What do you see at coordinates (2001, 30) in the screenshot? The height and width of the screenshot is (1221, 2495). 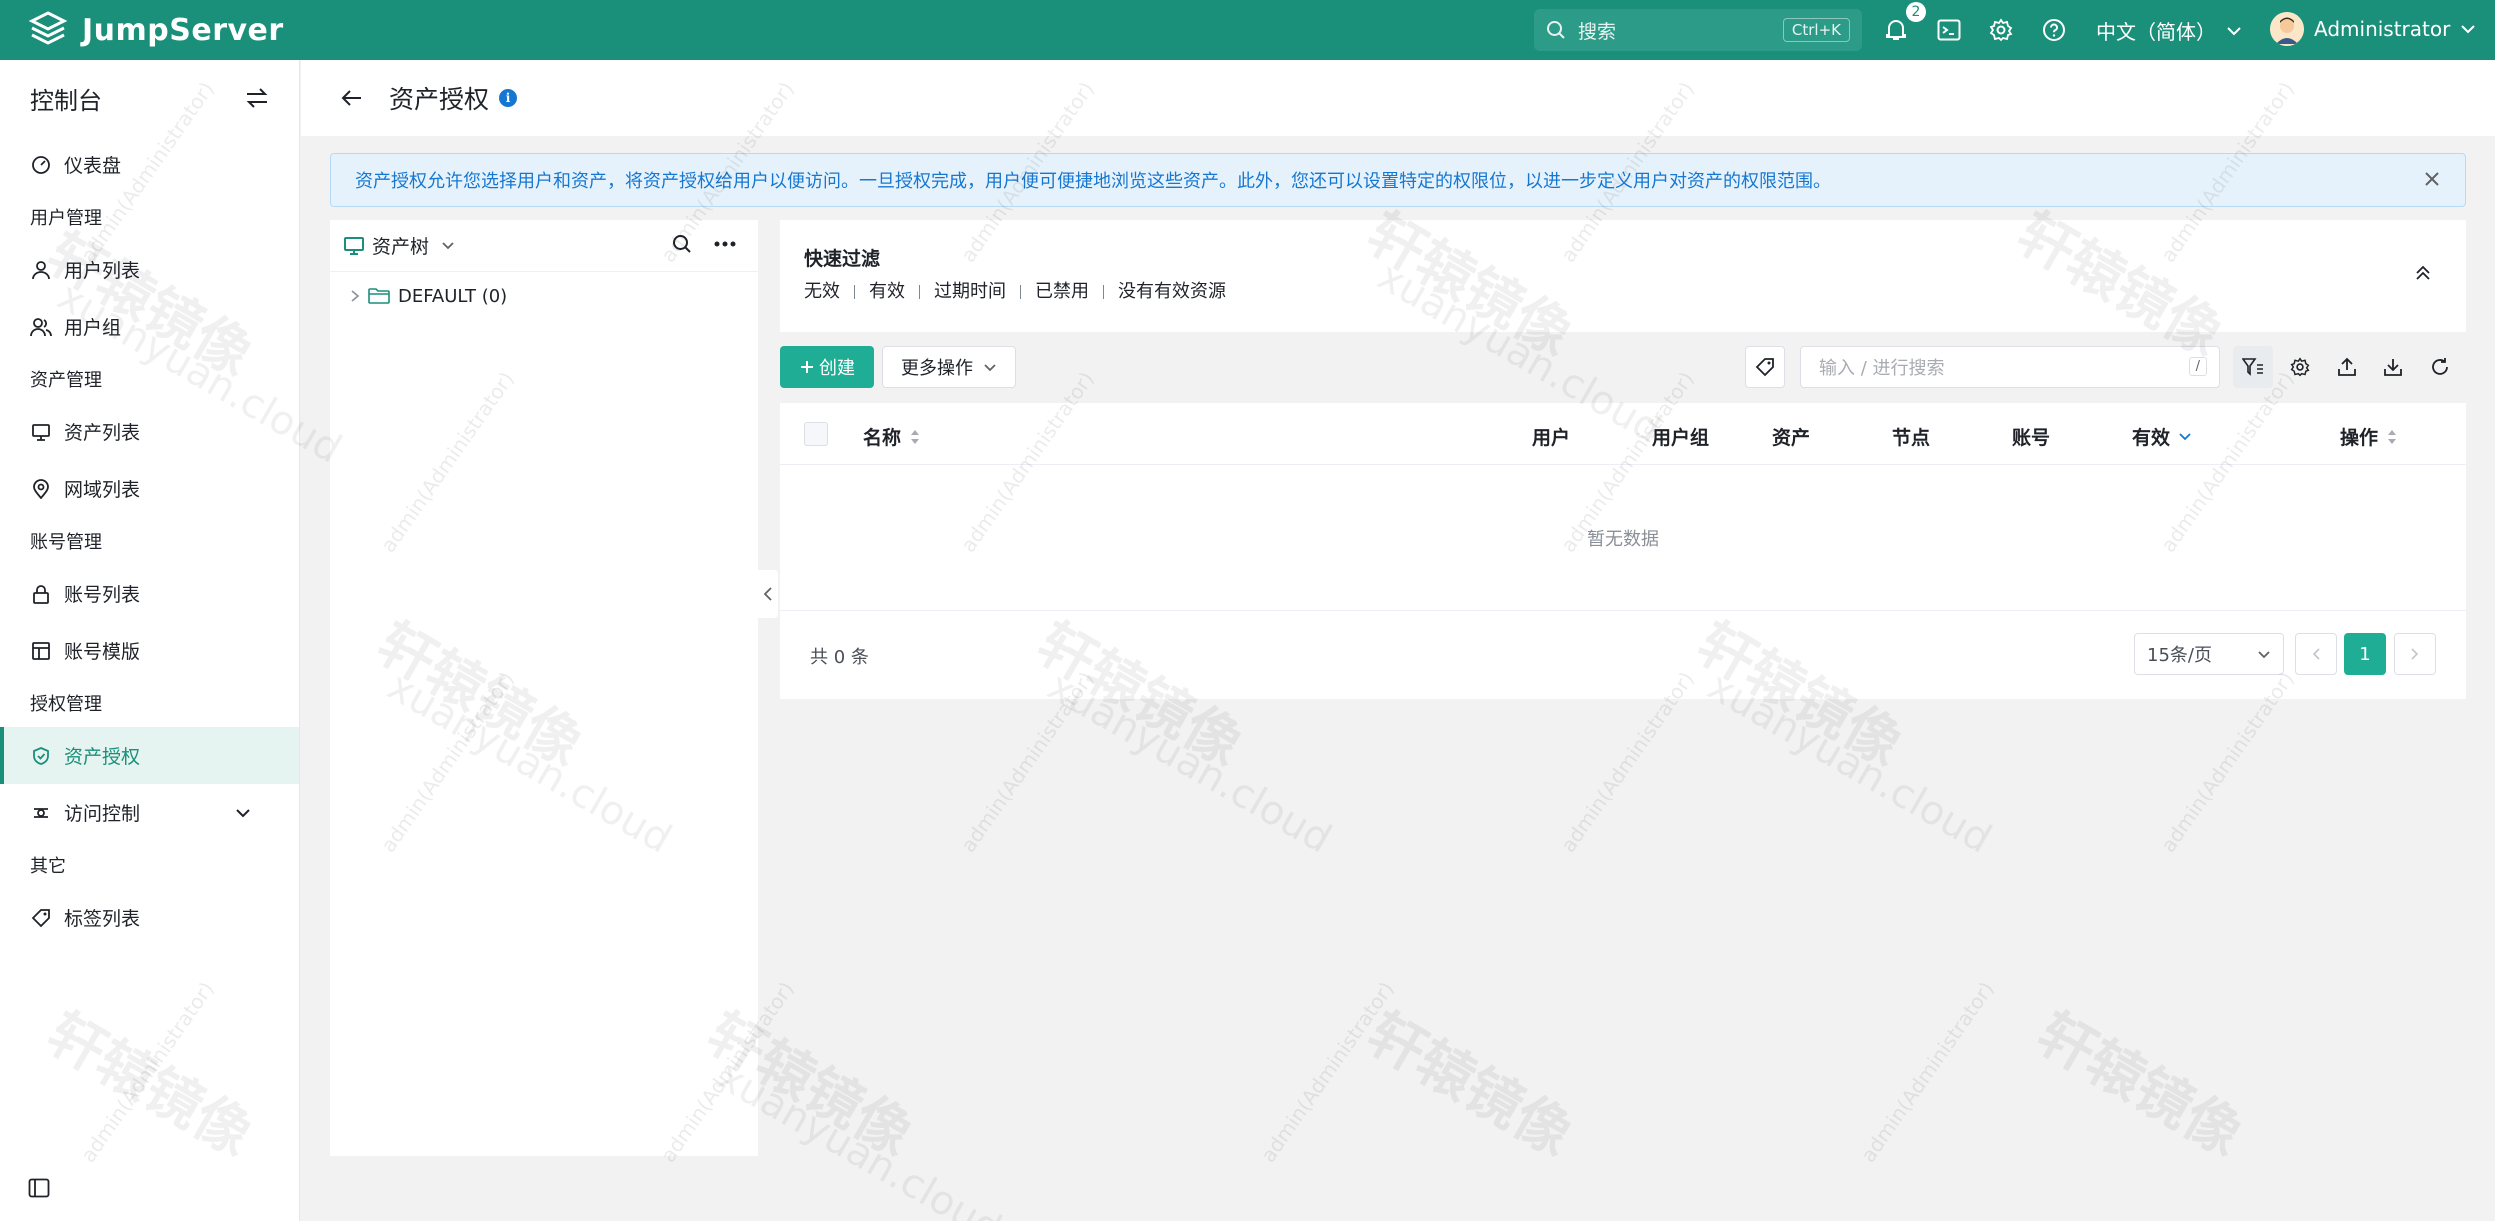 I see `settings-button` at bounding box center [2001, 30].